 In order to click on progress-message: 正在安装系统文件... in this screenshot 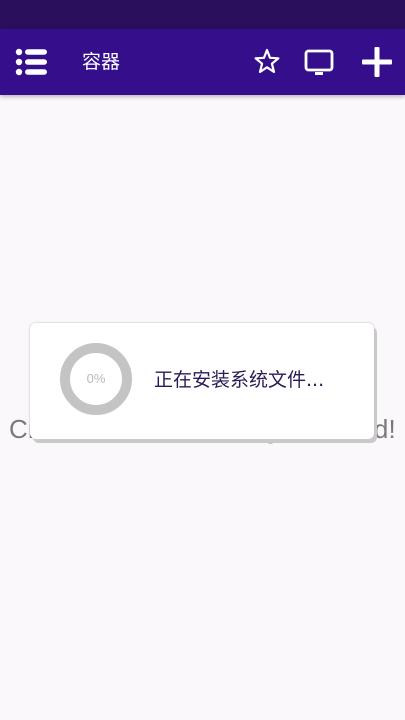, I will do `click(239, 380)`.